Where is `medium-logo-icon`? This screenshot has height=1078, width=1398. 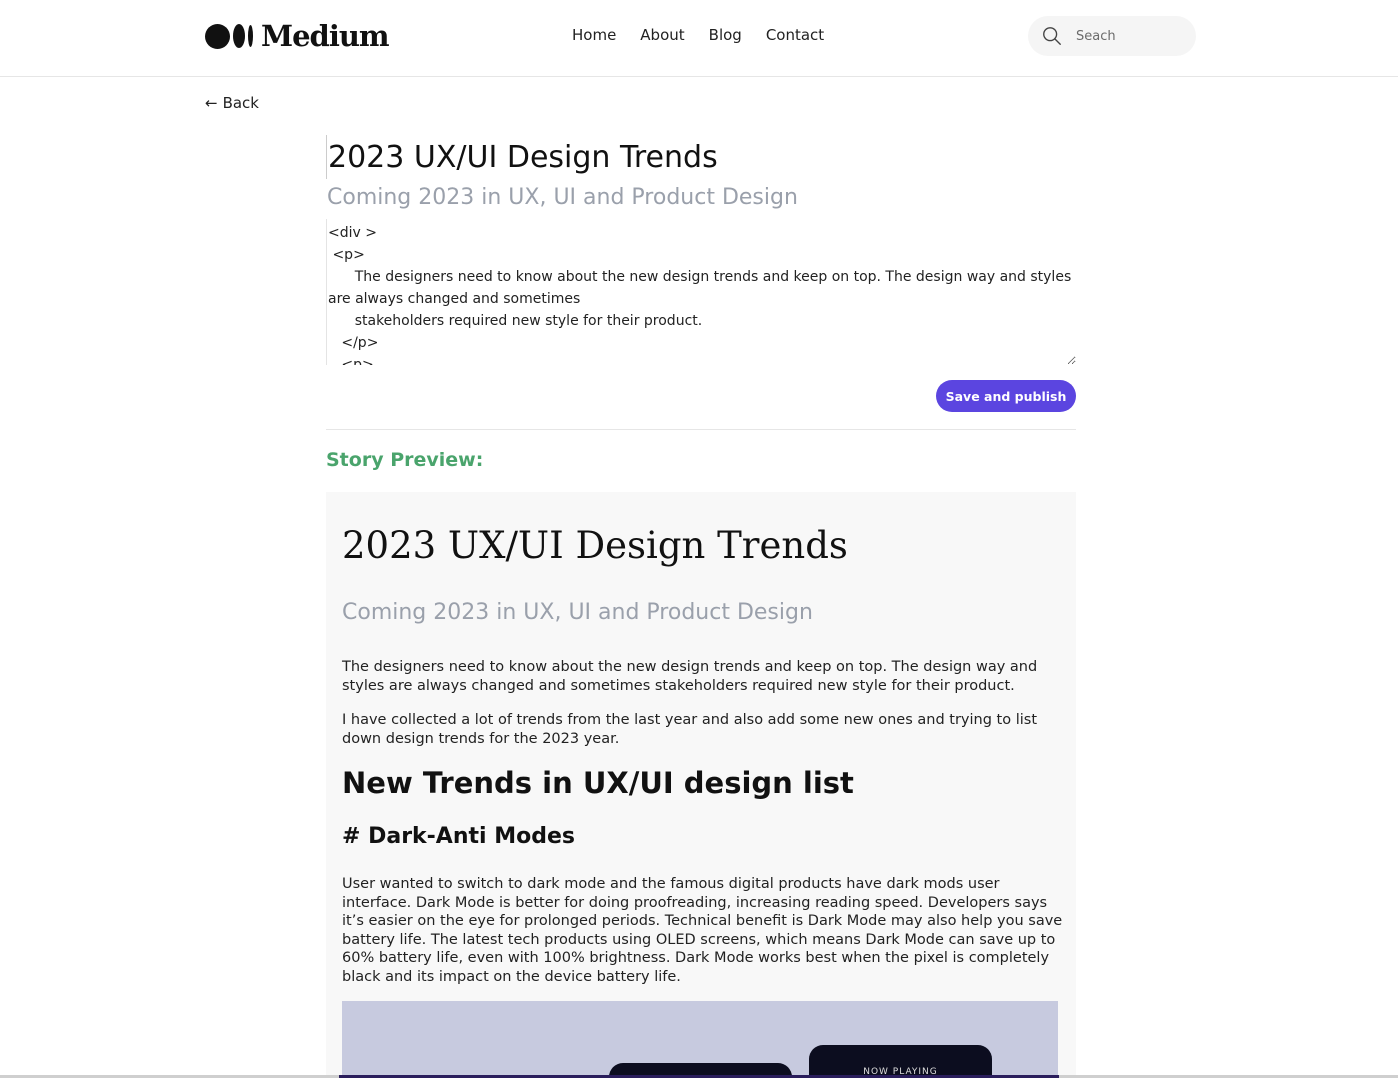 medium-logo-icon is located at coordinates (229, 36).